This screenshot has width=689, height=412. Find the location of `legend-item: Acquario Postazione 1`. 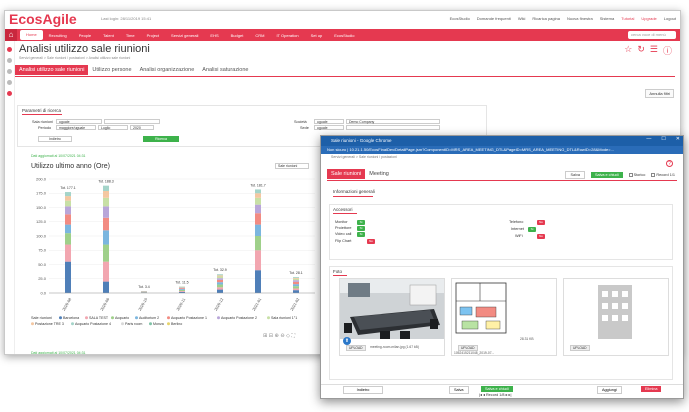

legend-item: Acquario Postazione 1 is located at coordinates (189, 318).